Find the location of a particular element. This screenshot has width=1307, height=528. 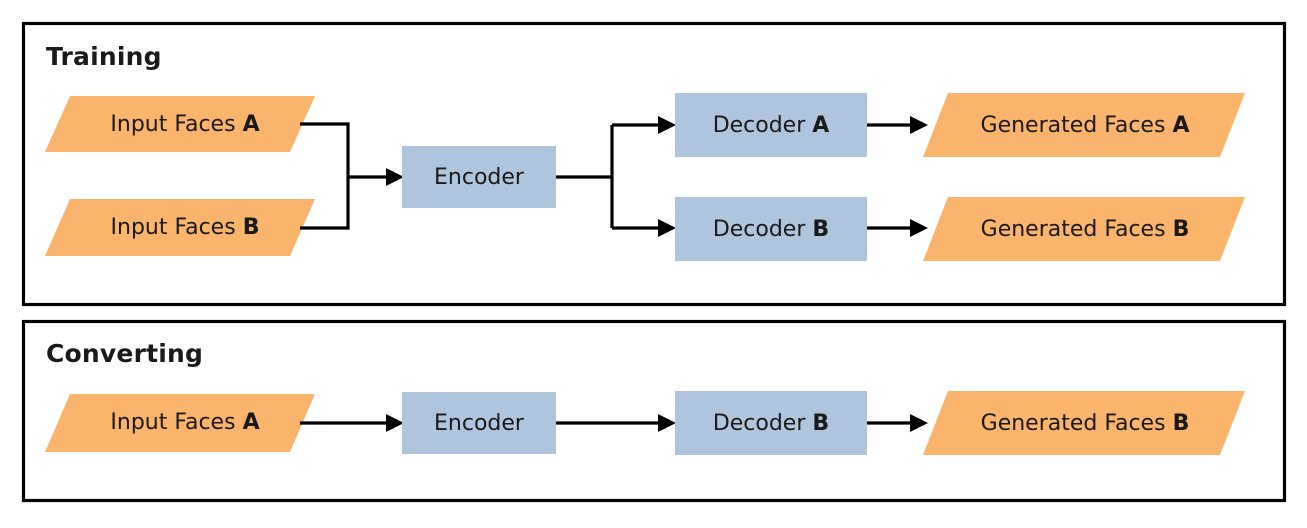

node-decoder-a: Decoder A is located at coordinates (771, 125).